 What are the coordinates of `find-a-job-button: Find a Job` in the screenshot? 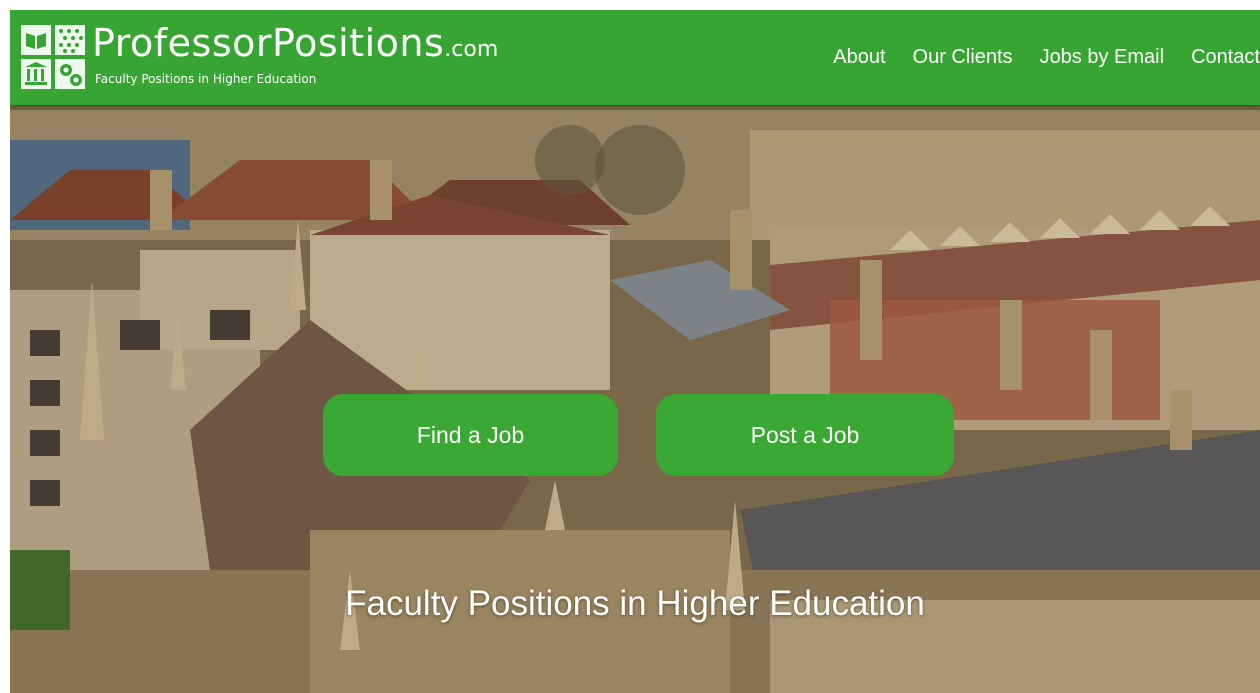 It's located at (470, 435).